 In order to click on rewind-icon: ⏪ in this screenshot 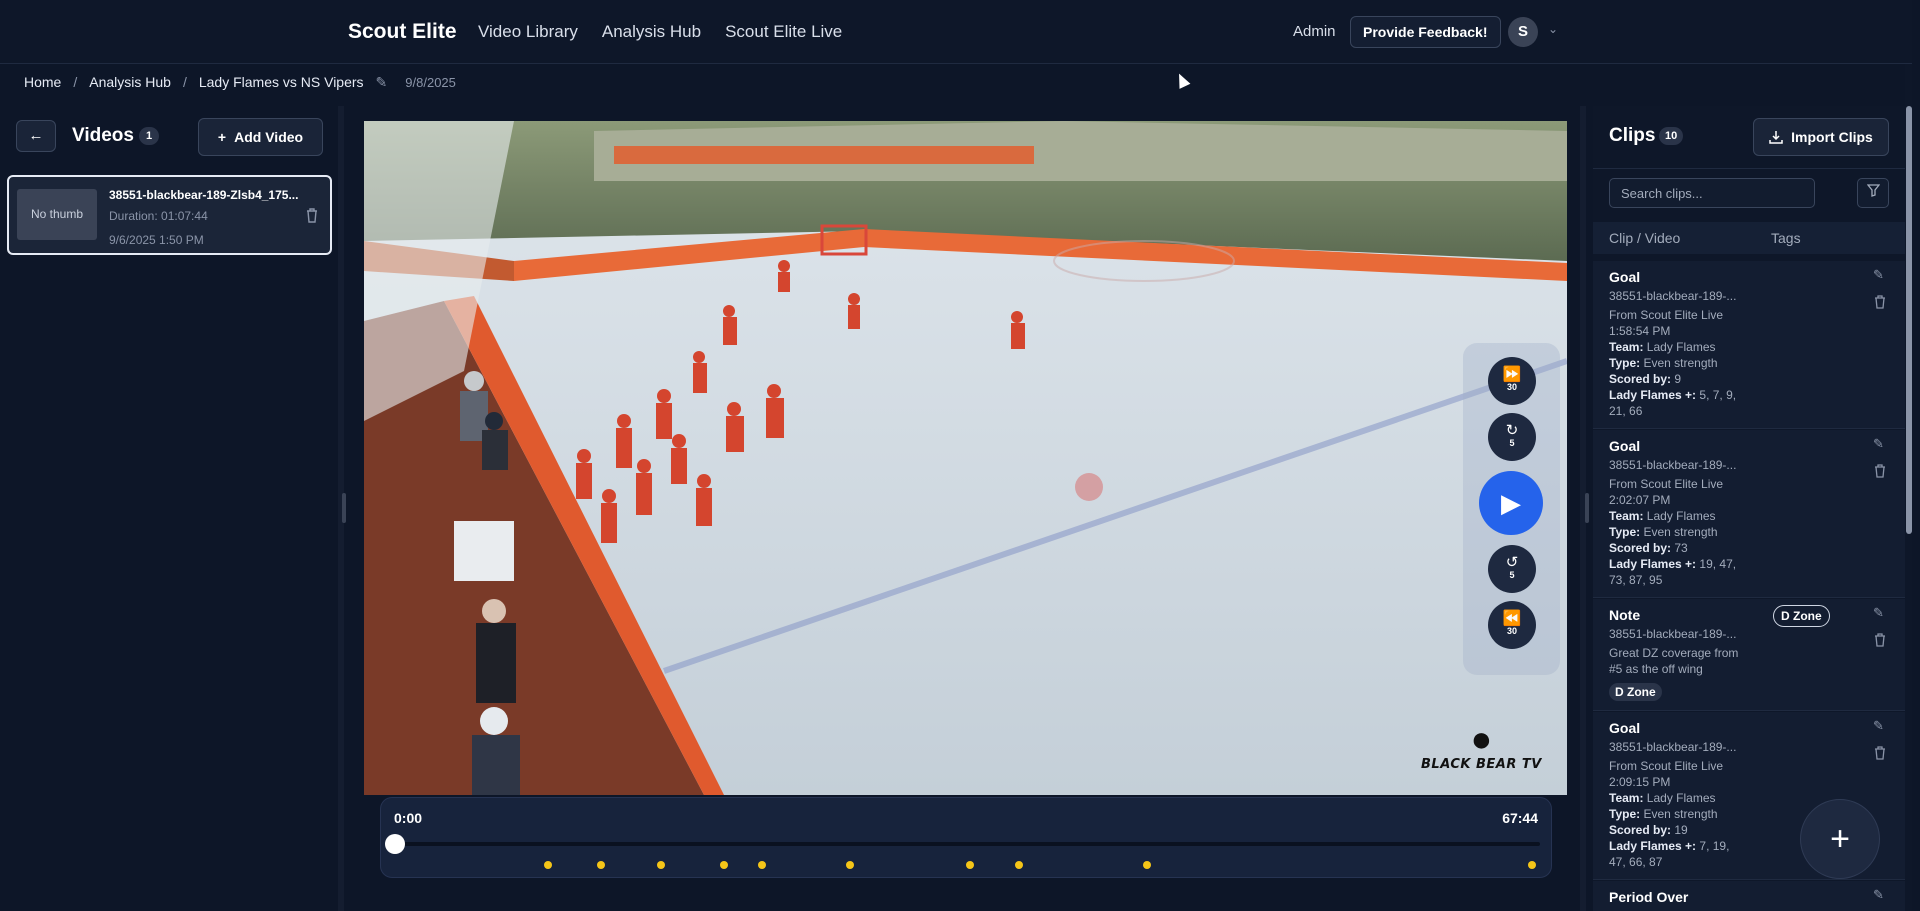, I will do `click(1512, 618)`.